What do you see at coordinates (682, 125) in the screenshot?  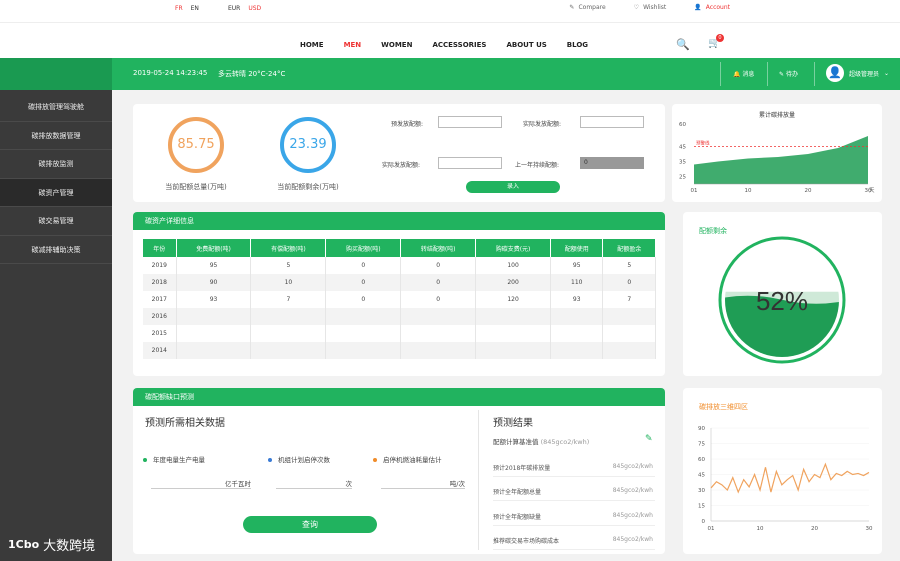 I see `y-tick-label: 60` at bounding box center [682, 125].